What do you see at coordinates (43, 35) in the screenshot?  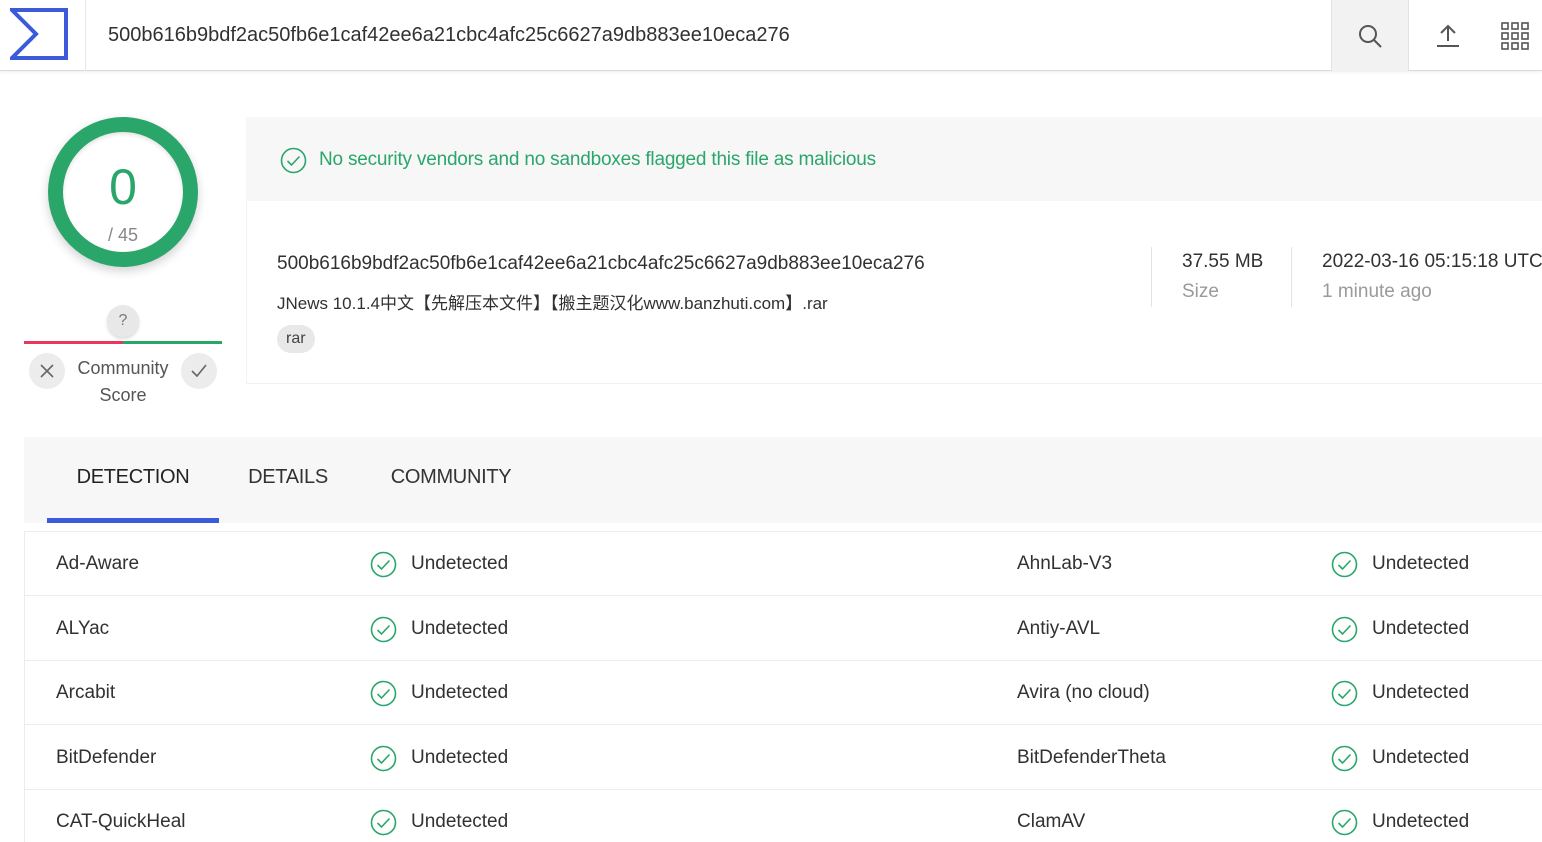 I see `virustotal-logo-icon` at bounding box center [43, 35].